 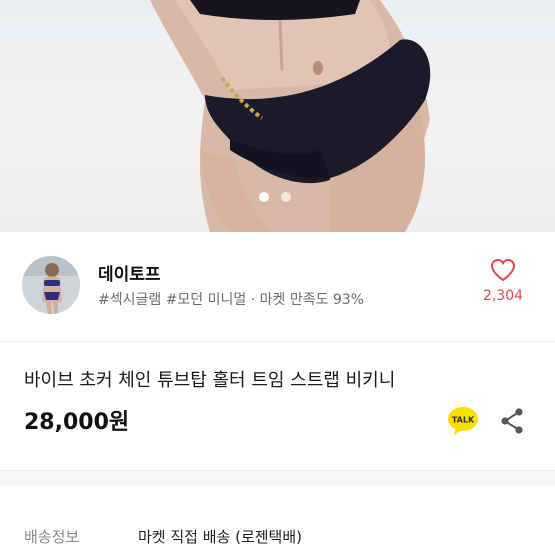 I want to click on kakao-talk-button: TALK, so click(x=463, y=421).